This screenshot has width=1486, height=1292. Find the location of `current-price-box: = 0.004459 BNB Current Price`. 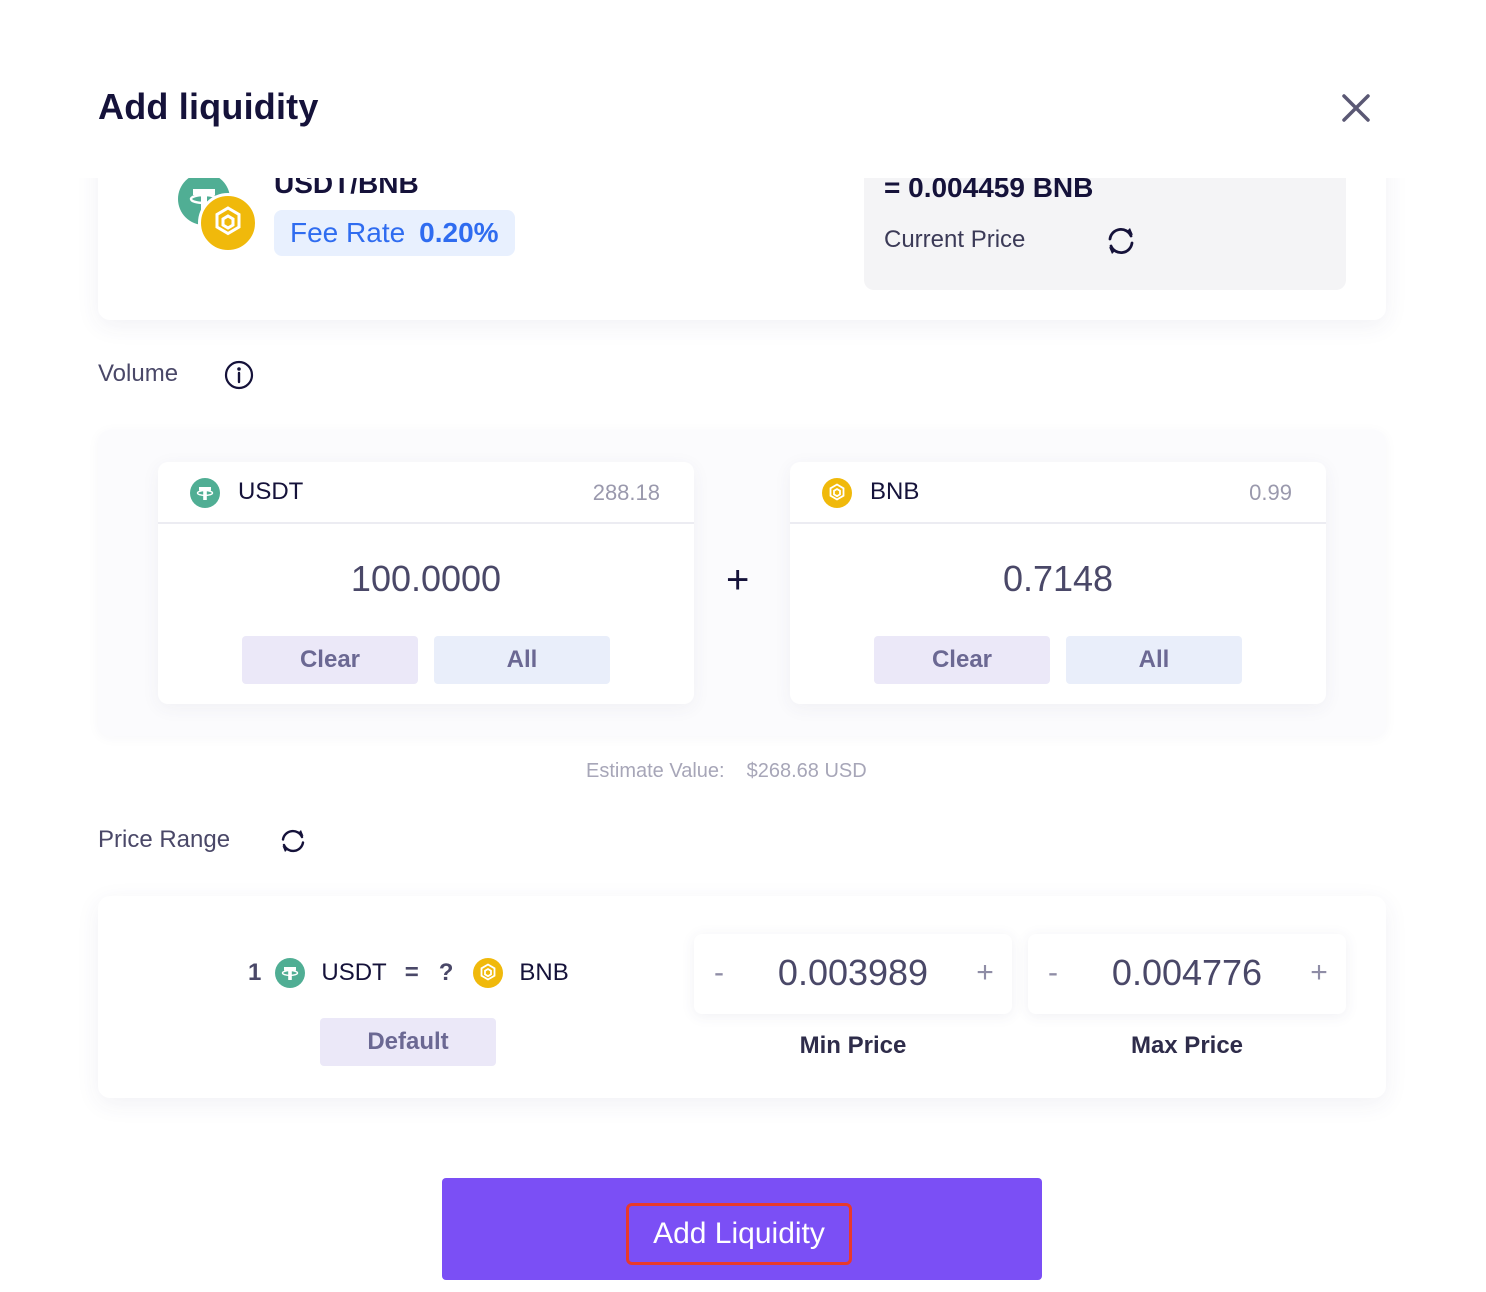

current-price-box: = 0.004459 BNB Current Price is located at coordinates (1105, 234).